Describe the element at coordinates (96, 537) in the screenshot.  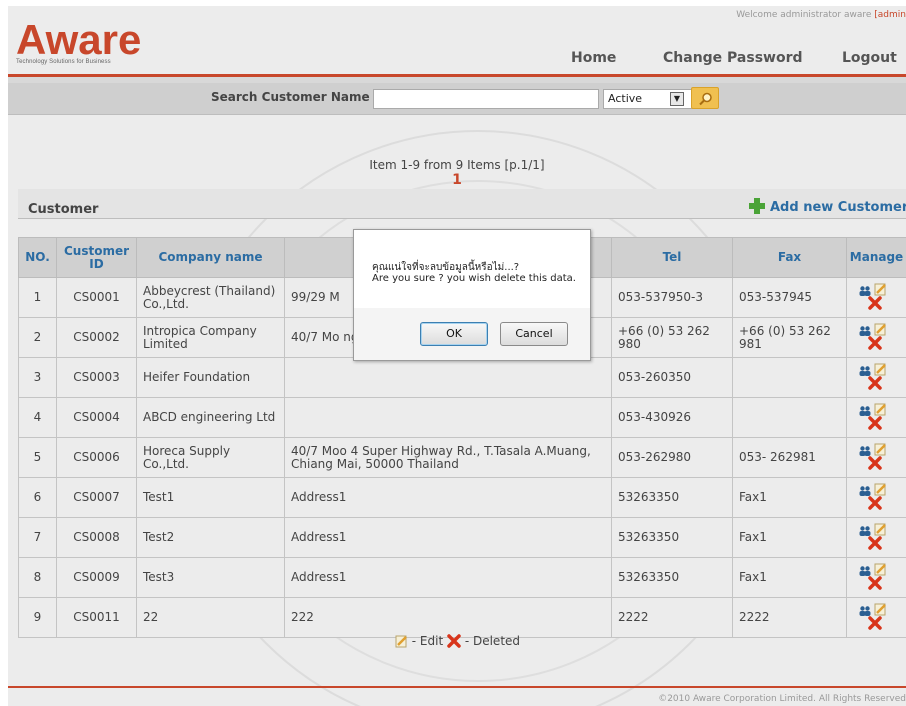
I see `customer-id: CS0008` at that location.